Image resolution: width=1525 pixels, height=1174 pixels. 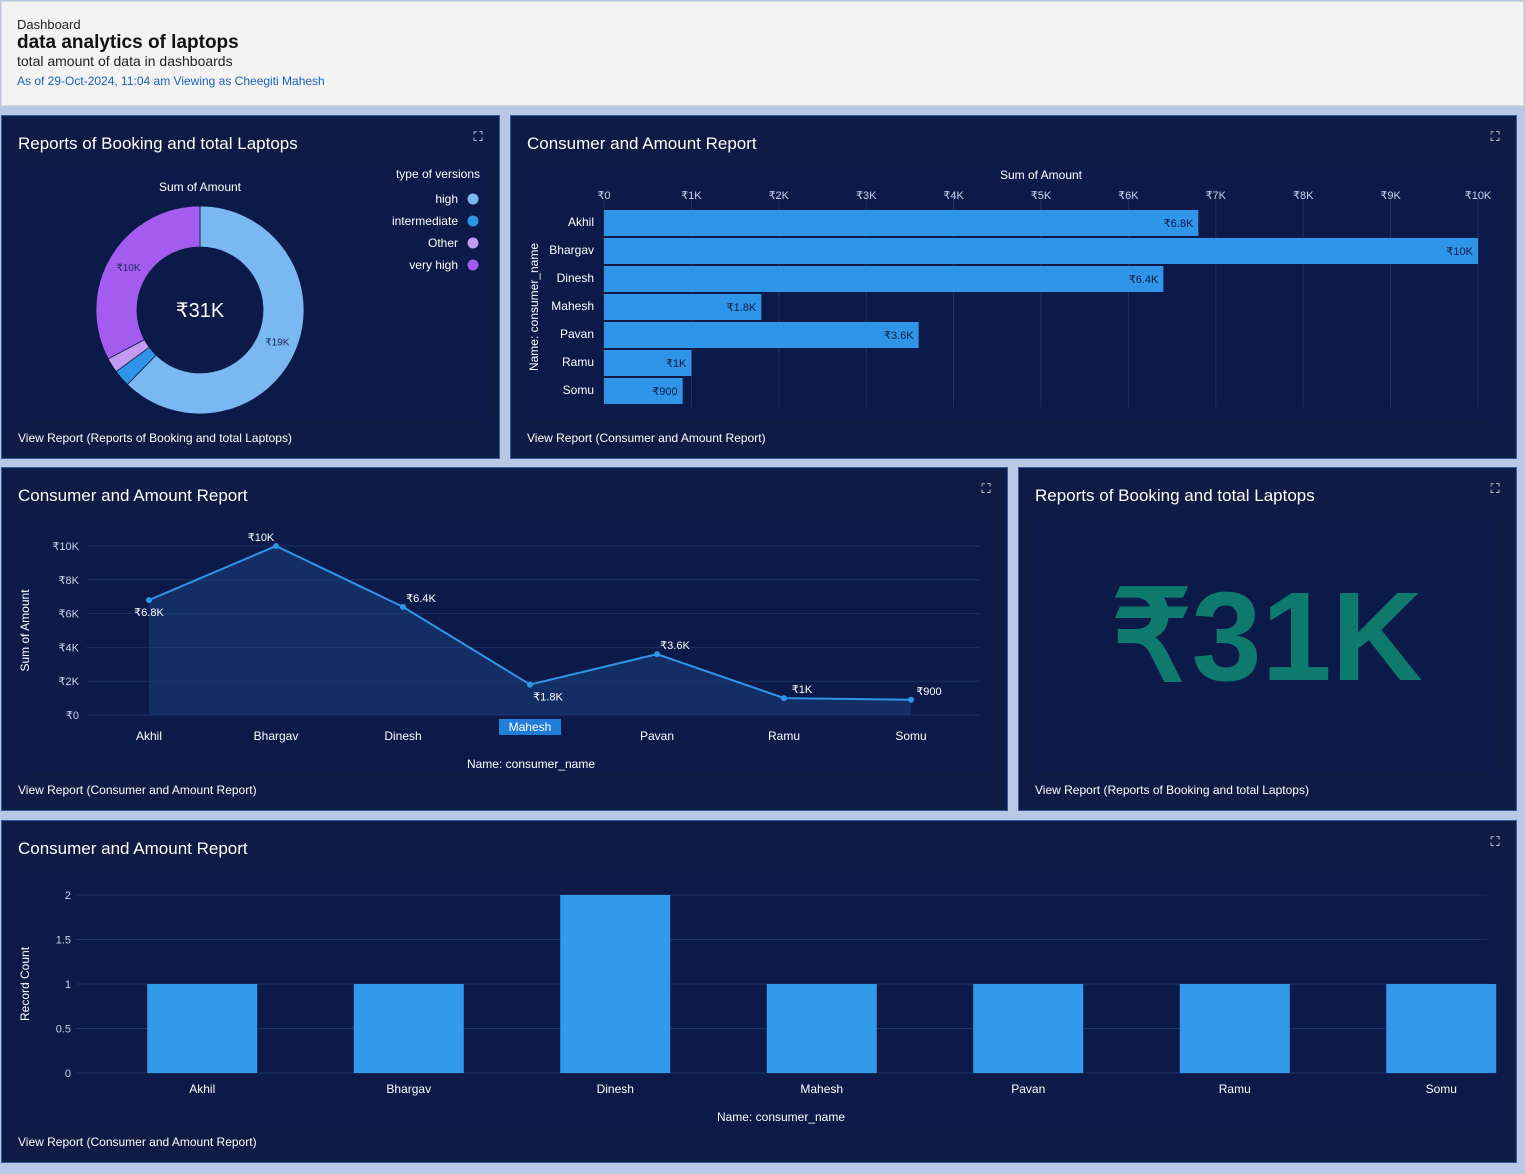 What do you see at coordinates (572, 306) in the screenshot?
I see `y-tick-label: Mahesh` at bounding box center [572, 306].